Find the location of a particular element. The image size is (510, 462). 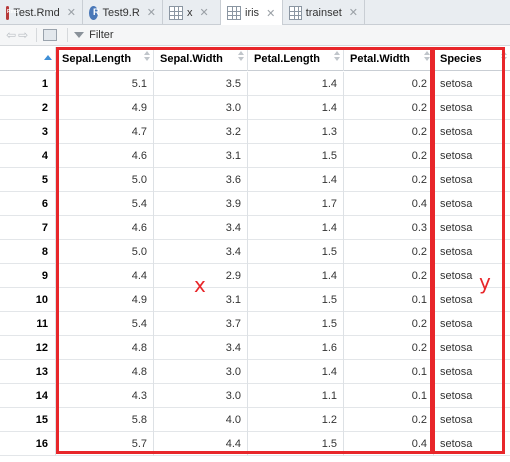

tab-trainset: trainset ✕ is located at coordinates (324, 12).